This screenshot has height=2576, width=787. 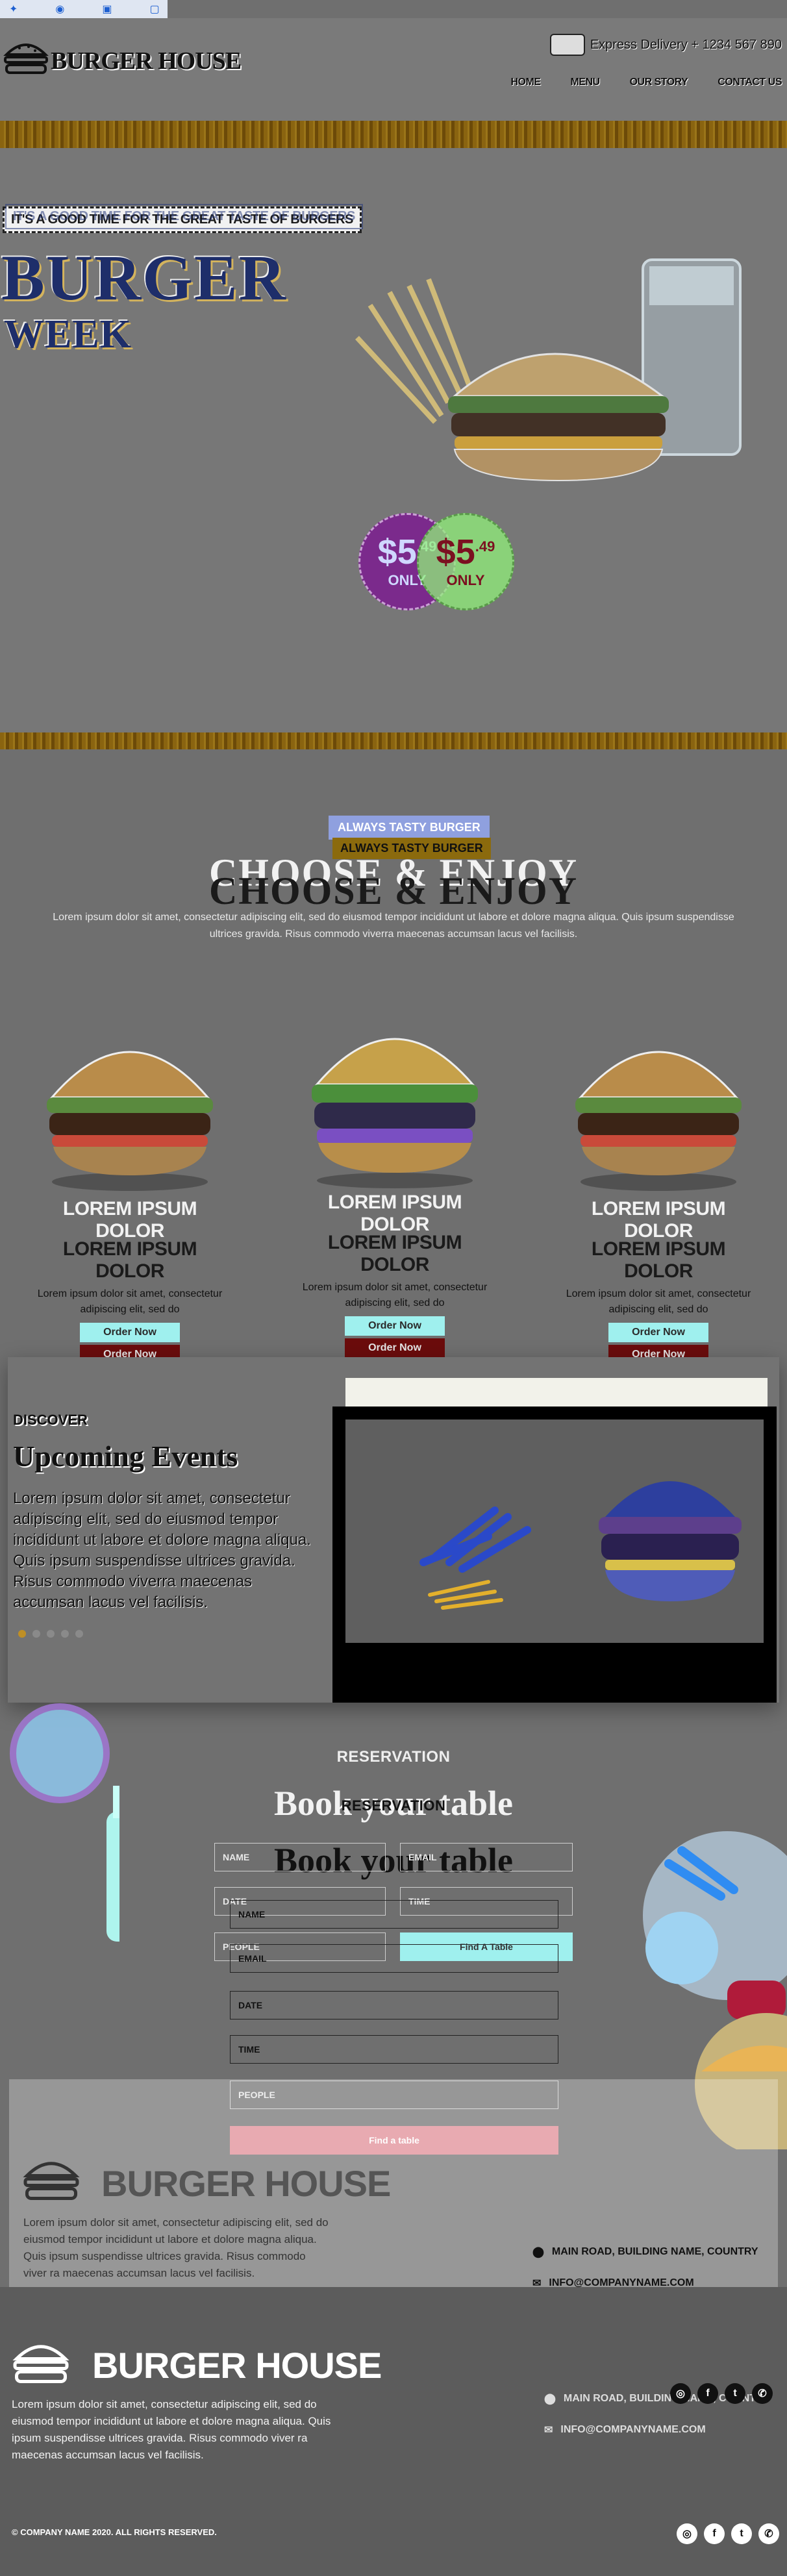 What do you see at coordinates (554, 1531) in the screenshot?
I see `burger-fries-image` at bounding box center [554, 1531].